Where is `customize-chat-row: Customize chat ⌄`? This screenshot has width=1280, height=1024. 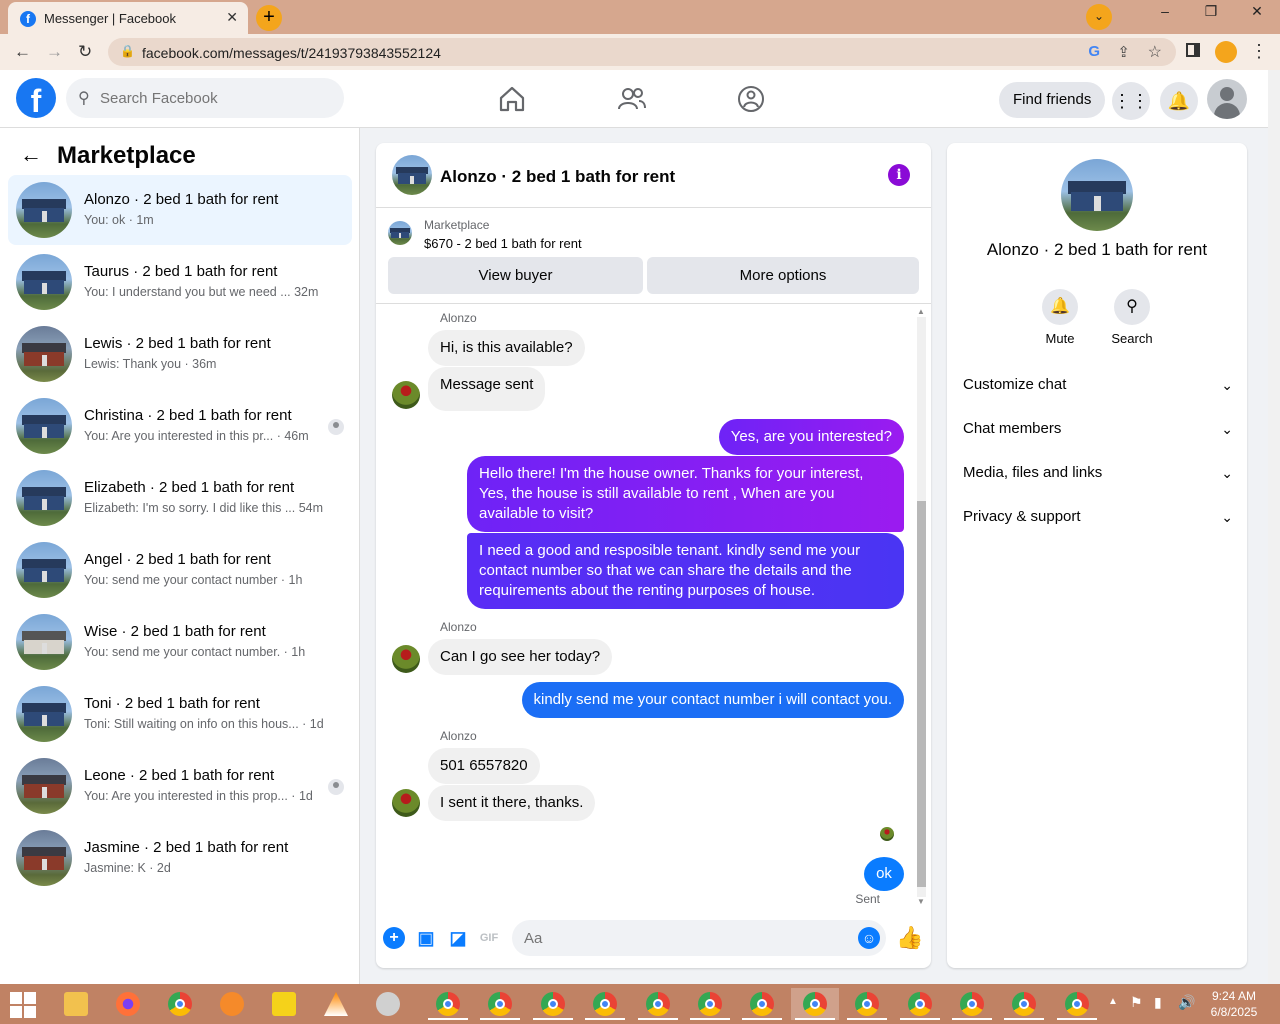
customize-chat-row: Customize chat ⌄ is located at coordinates (1098, 385).